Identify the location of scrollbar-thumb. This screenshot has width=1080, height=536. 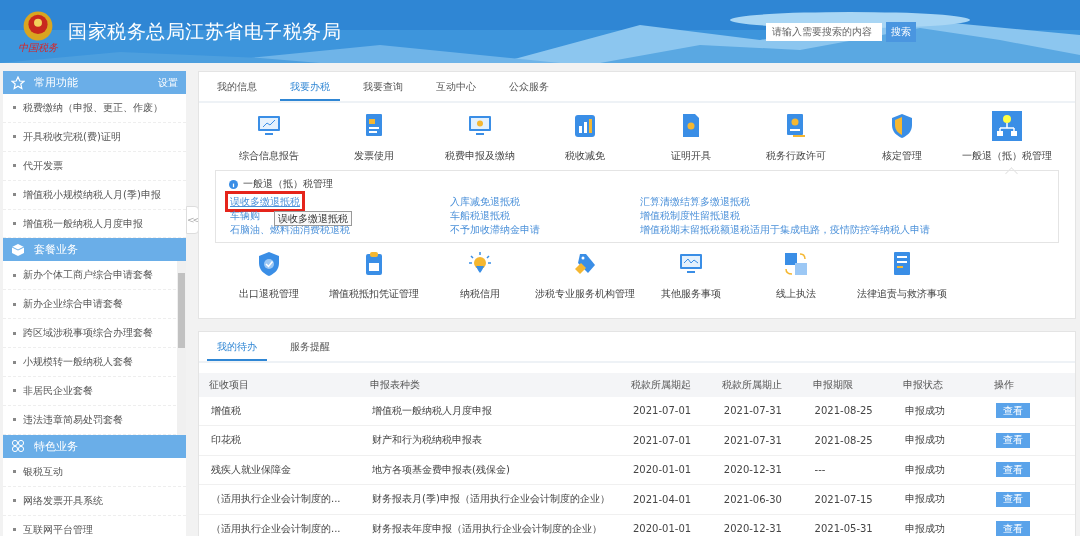
(181, 311).